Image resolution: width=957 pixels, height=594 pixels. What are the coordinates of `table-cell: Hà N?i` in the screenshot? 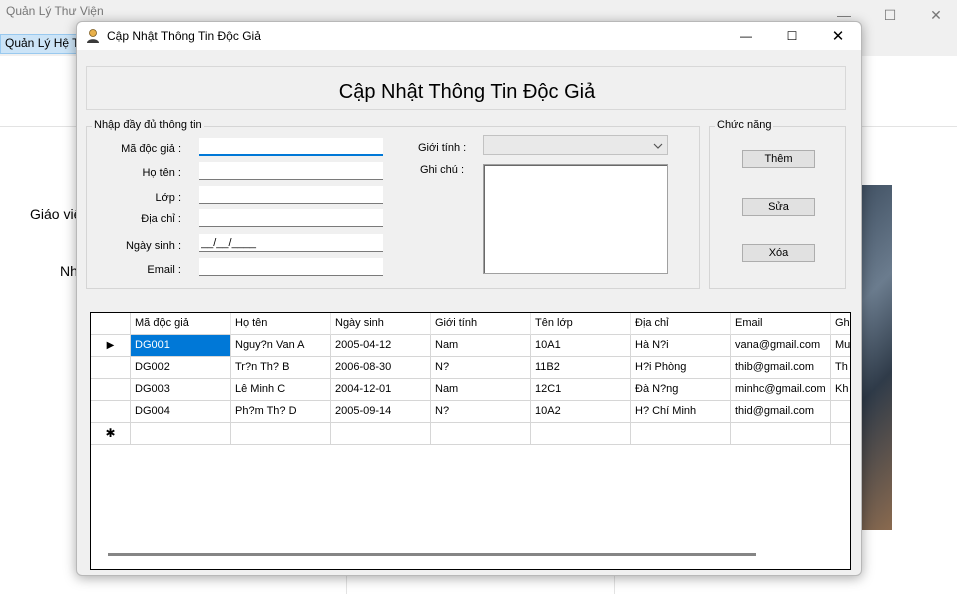 It's located at (681, 346).